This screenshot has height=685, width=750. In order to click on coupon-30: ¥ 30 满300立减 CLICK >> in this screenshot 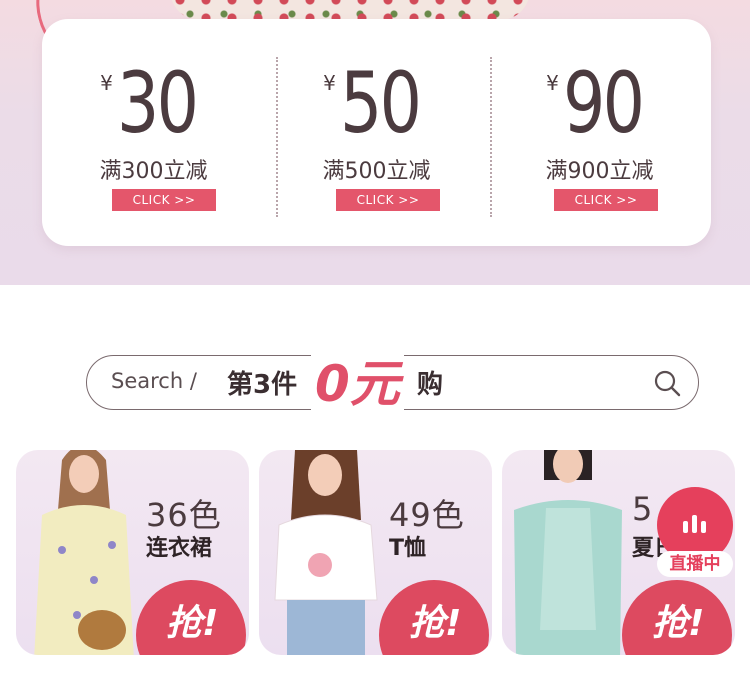, I will do `click(153, 132)`.